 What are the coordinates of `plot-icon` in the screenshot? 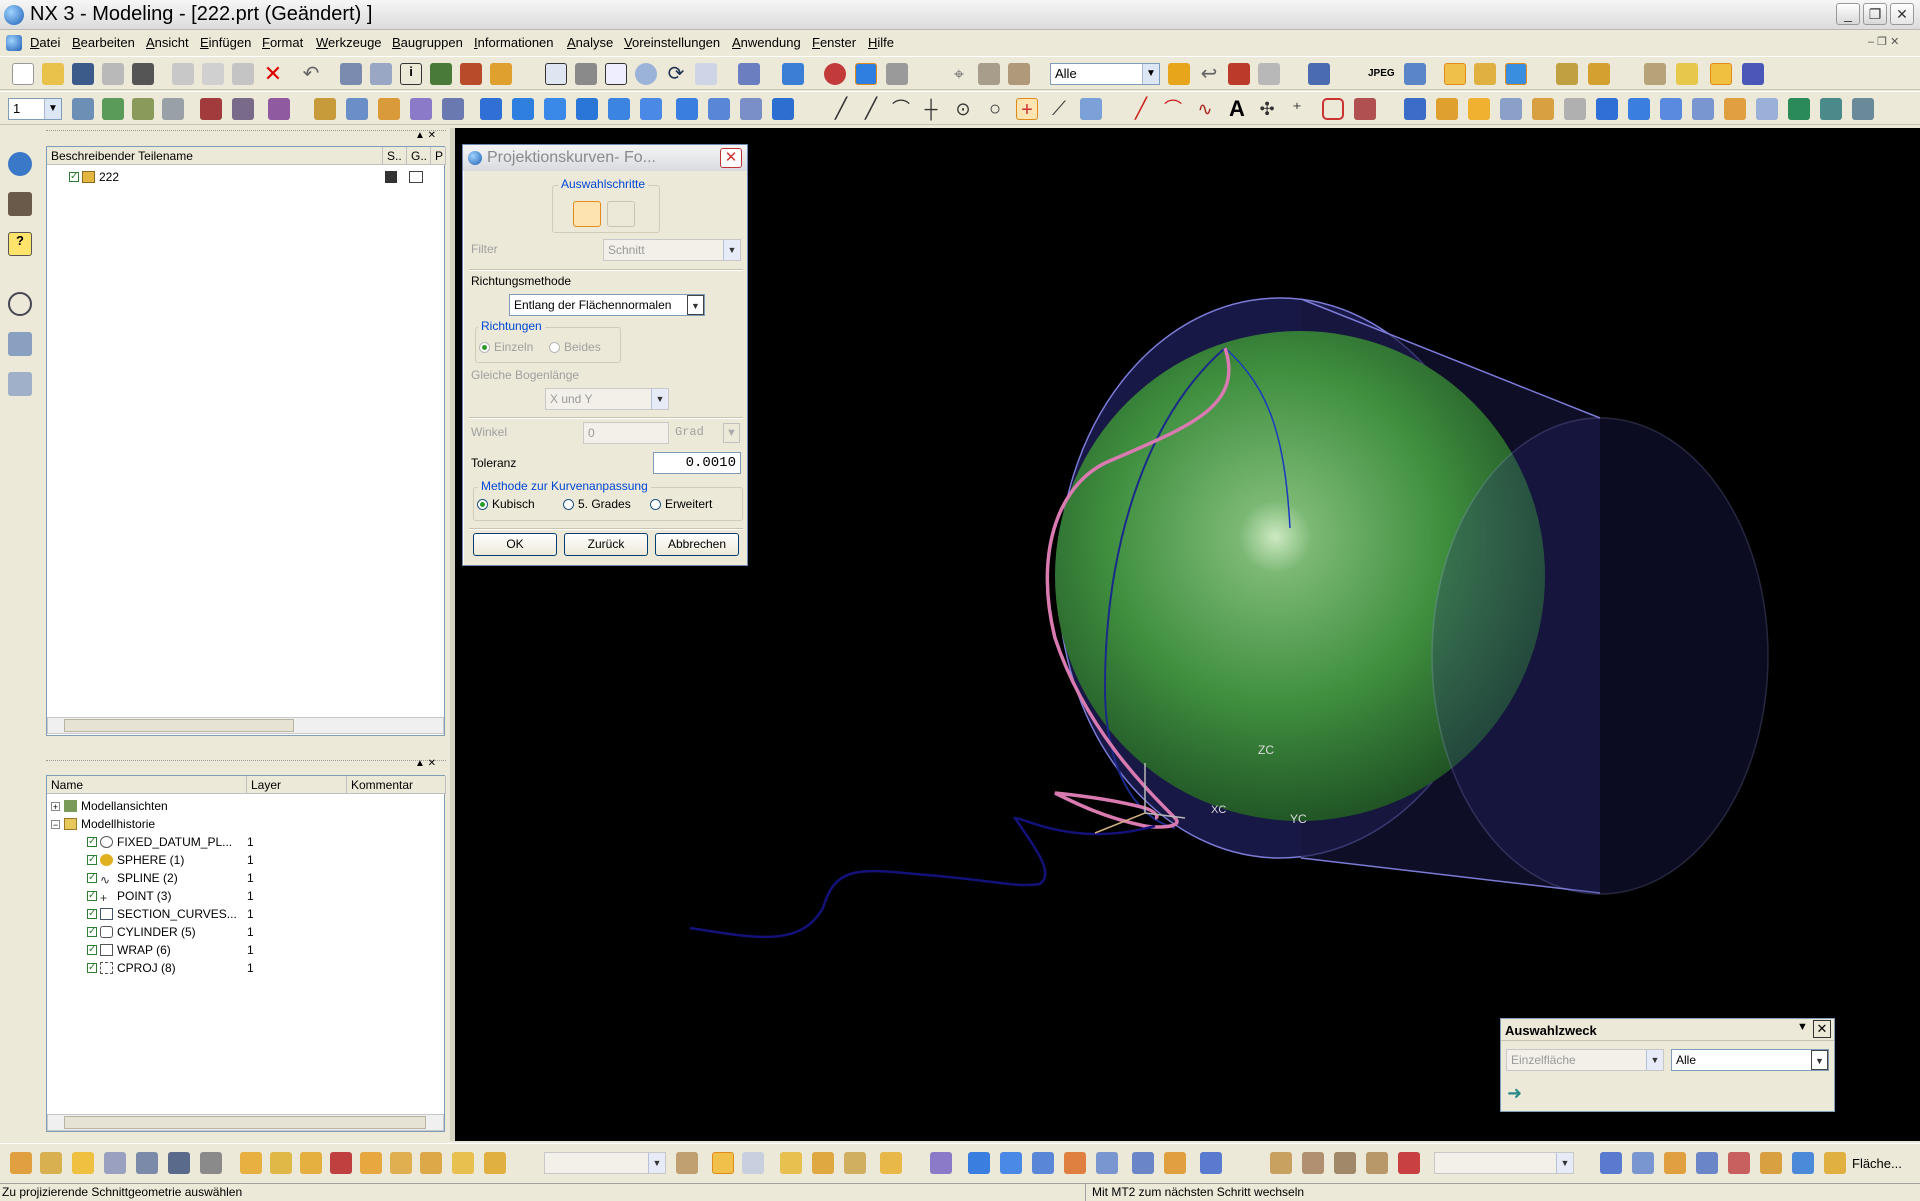 It's located at (143, 74).